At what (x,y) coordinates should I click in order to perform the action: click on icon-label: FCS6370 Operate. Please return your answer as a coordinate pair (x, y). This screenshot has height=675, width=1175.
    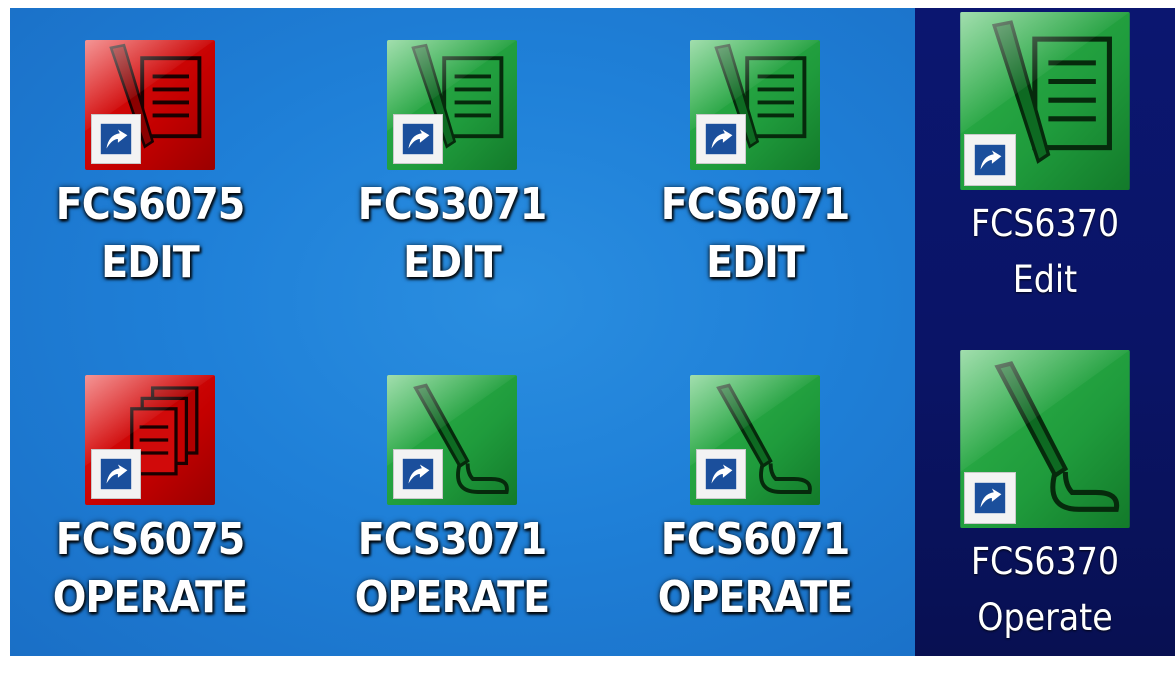
    Looking at the image, I should click on (1045, 589).